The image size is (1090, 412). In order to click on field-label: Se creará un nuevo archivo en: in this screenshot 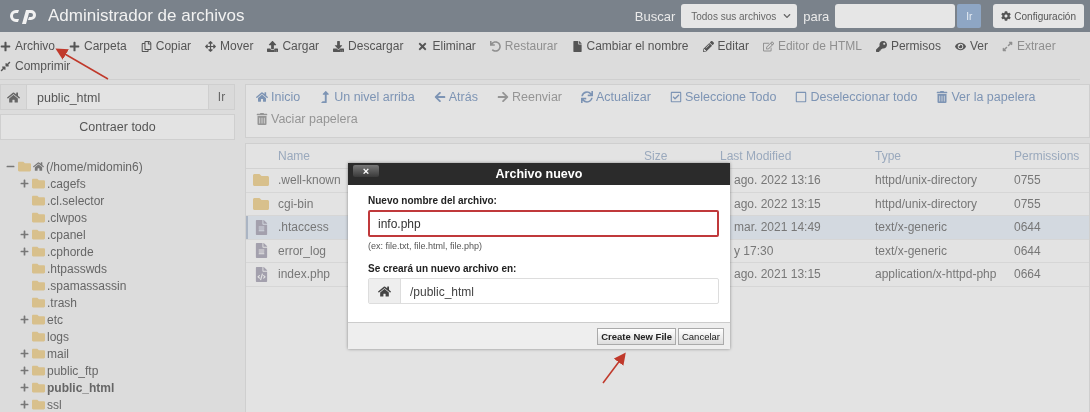, I will do `click(443, 268)`.